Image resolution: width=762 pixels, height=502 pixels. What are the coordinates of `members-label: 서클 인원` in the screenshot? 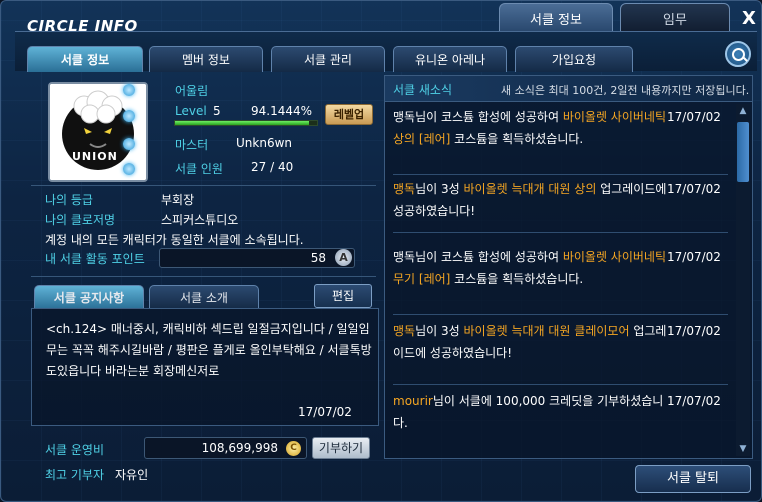 It's located at (199, 169).